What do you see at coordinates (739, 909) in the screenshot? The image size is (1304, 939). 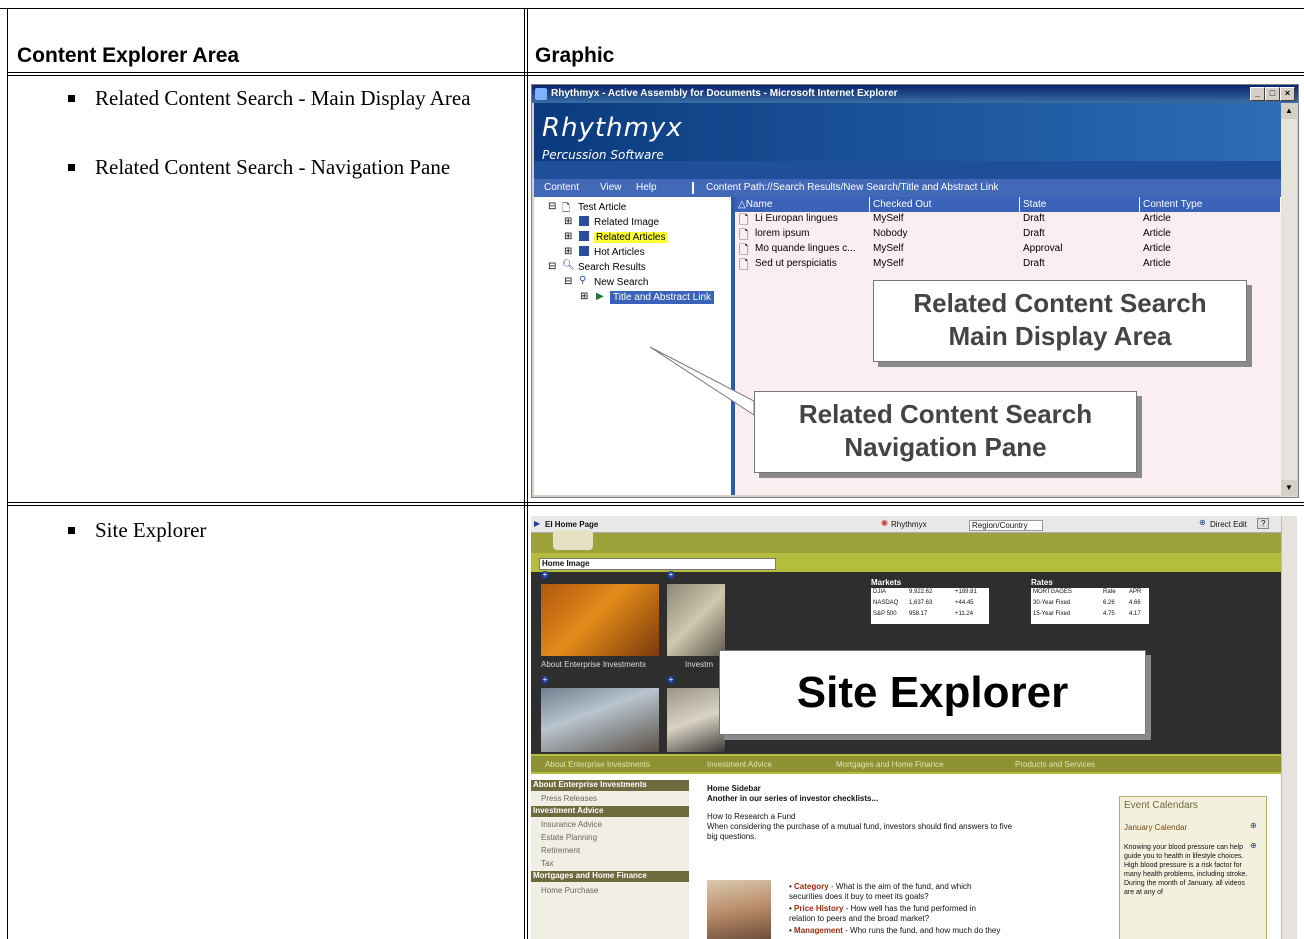 I see `family-photo` at bounding box center [739, 909].